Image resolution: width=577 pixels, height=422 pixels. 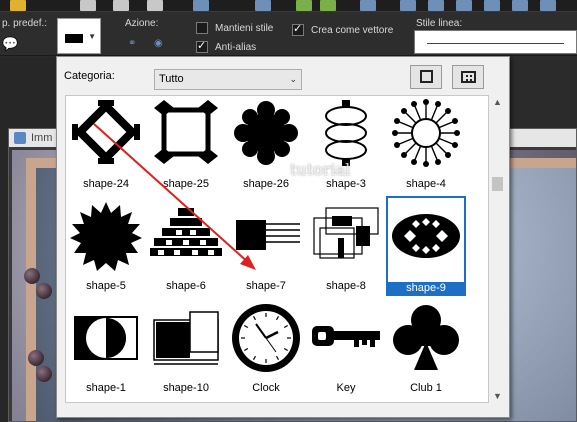 I want to click on shape-26-icon, so click(x=266, y=133).